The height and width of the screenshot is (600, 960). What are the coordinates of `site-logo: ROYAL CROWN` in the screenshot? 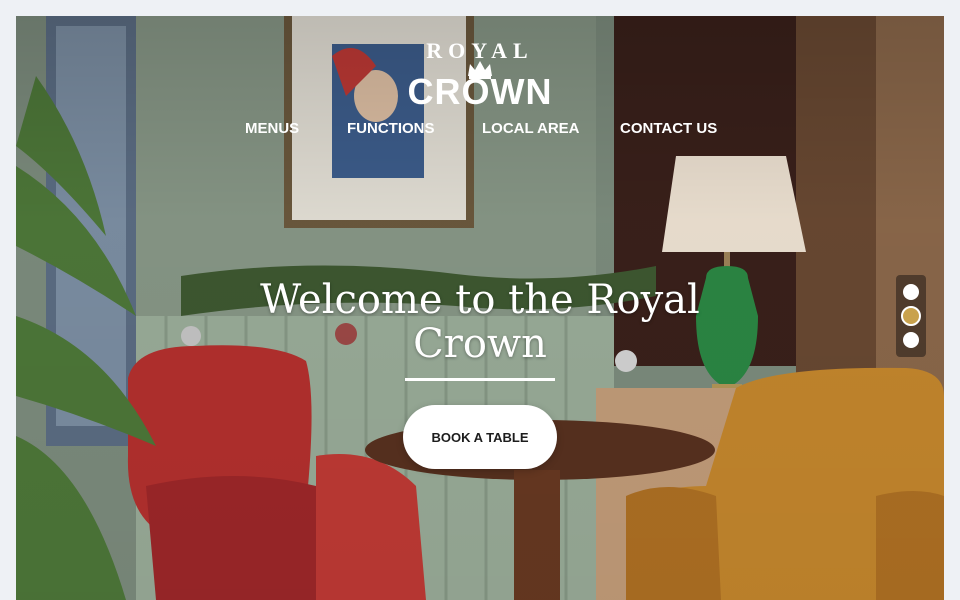 It's located at (480, 75).